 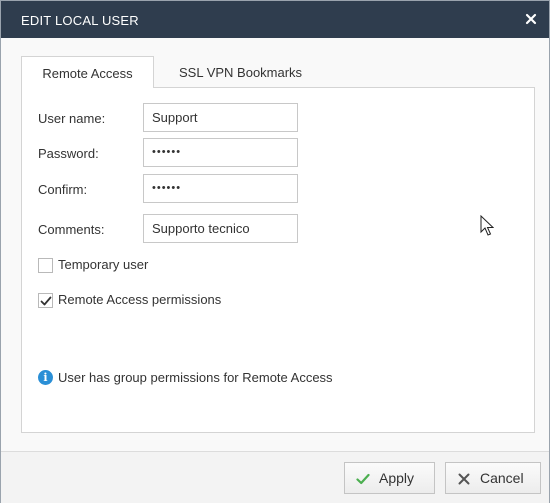 What do you see at coordinates (45, 377) in the screenshot?
I see `info-icon: i` at bounding box center [45, 377].